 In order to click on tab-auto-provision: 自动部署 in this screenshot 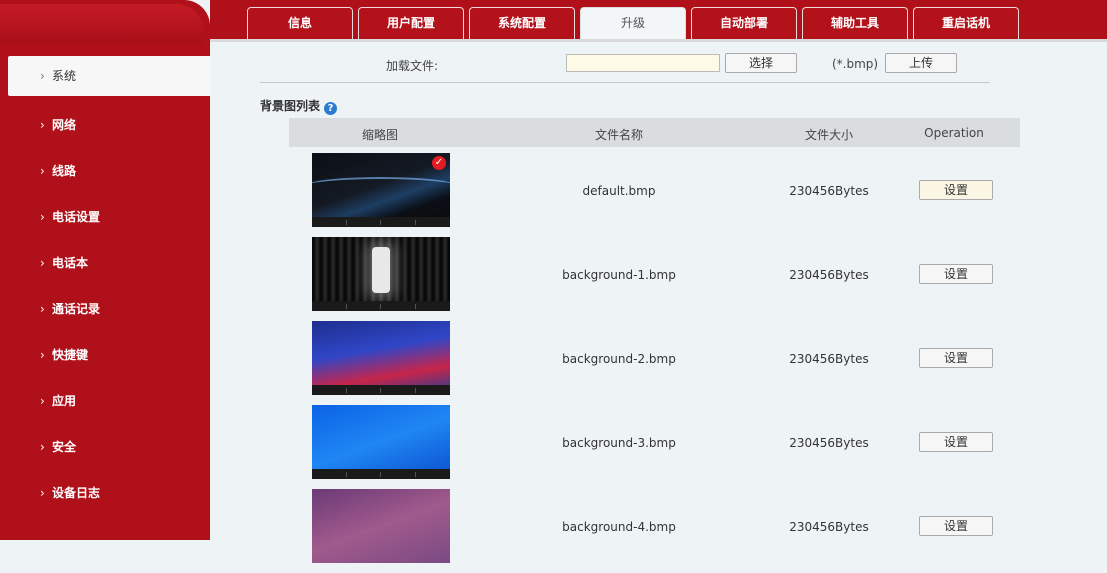, I will do `click(744, 23)`.